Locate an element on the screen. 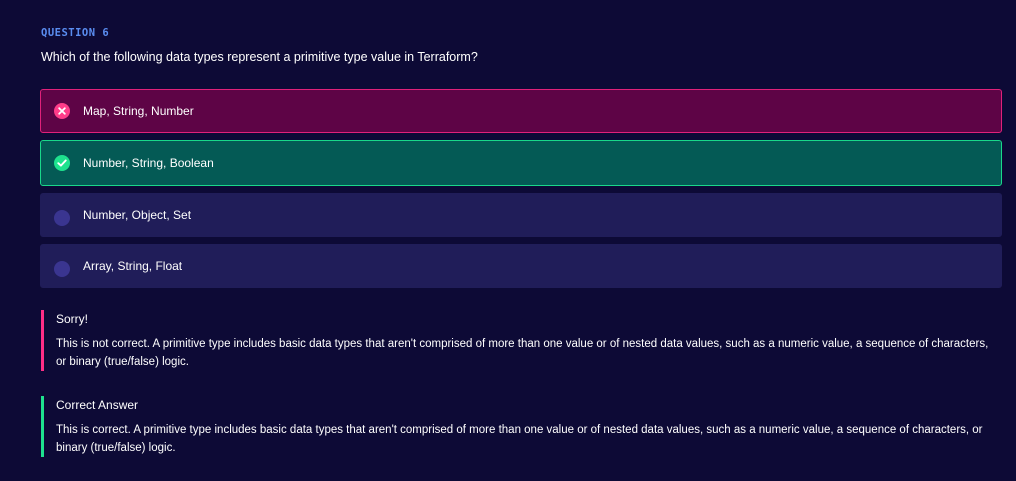 The width and height of the screenshot is (1016, 481). answer-option-correct: Number, String, Boolean is located at coordinates (521, 163).